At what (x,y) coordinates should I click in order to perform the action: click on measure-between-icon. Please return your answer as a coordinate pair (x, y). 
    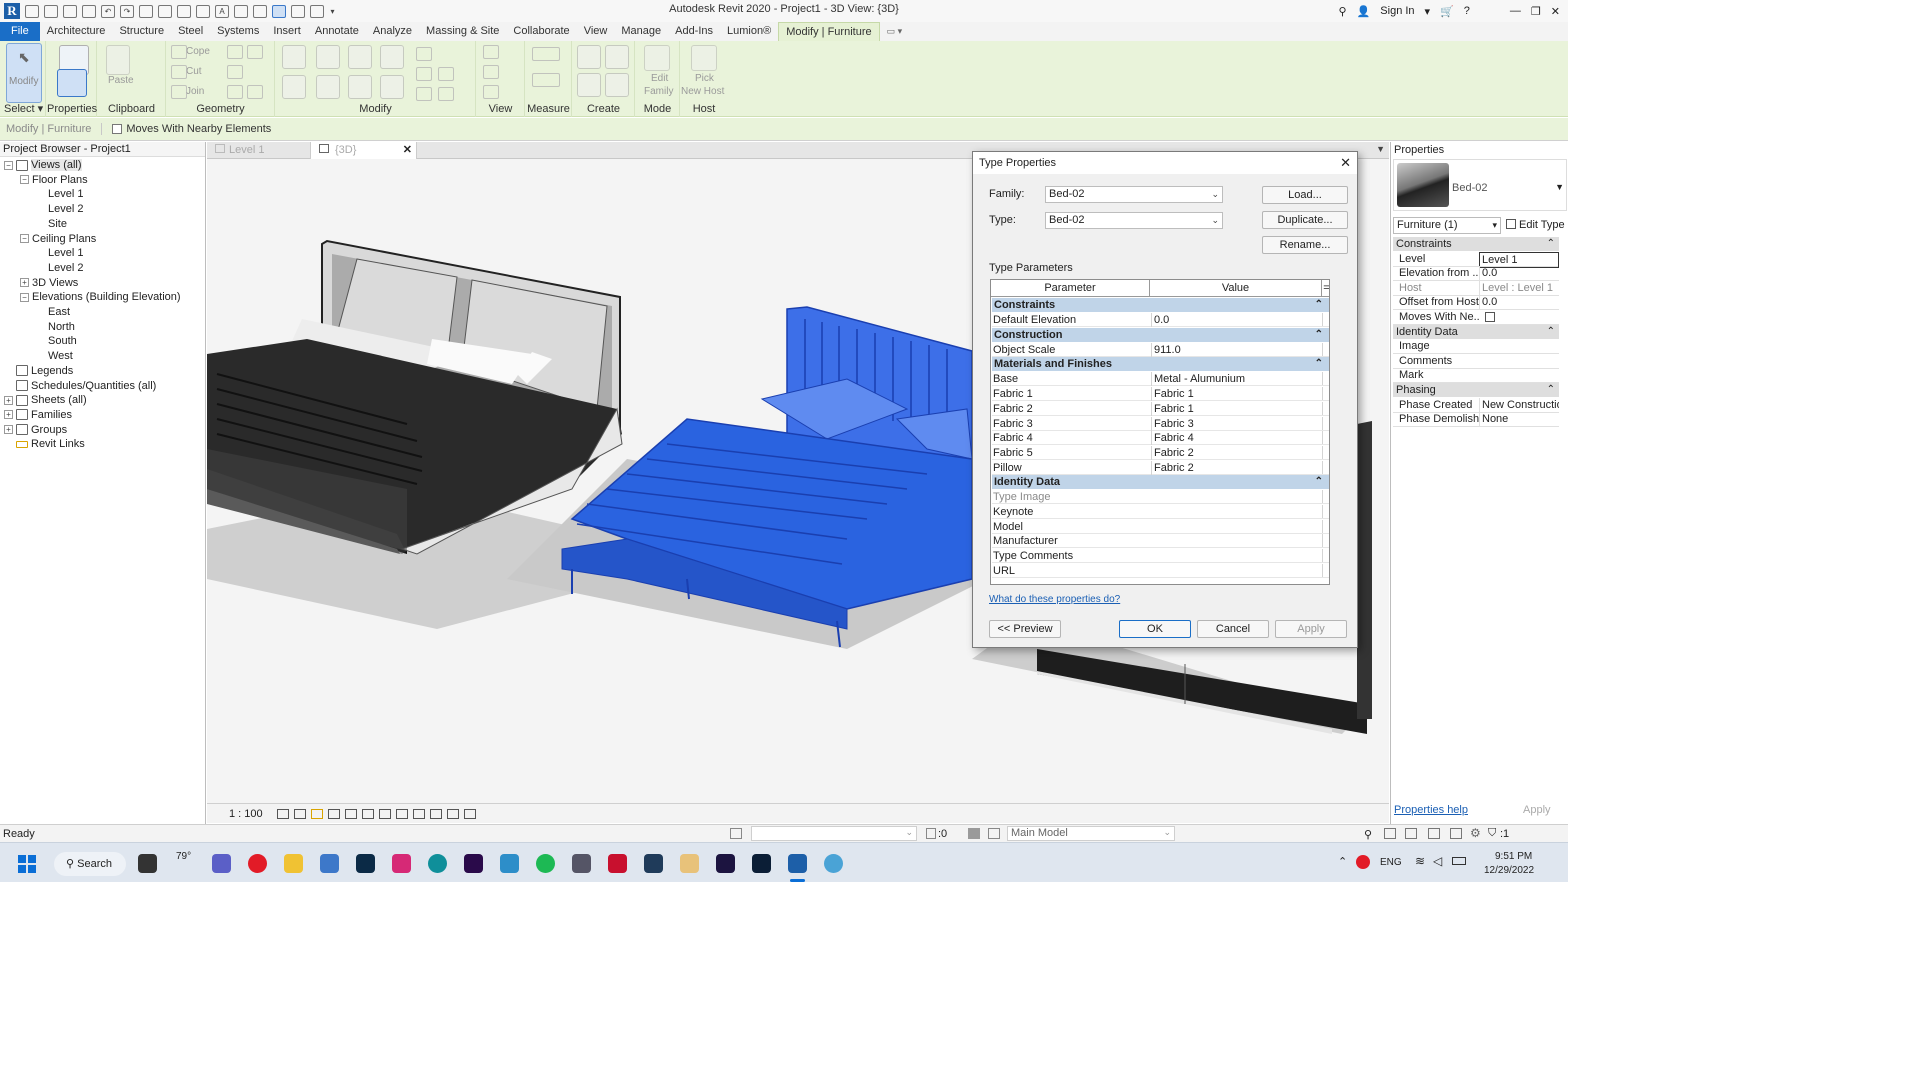
    Looking at the image, I should click on (546, 54).